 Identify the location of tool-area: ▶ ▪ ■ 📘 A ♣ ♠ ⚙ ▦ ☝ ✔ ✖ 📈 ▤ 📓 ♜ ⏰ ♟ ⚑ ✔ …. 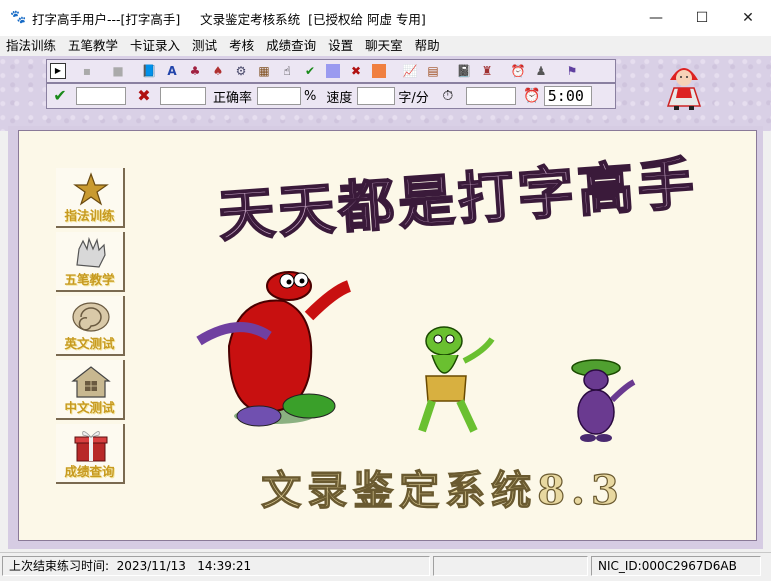
(385, 93).